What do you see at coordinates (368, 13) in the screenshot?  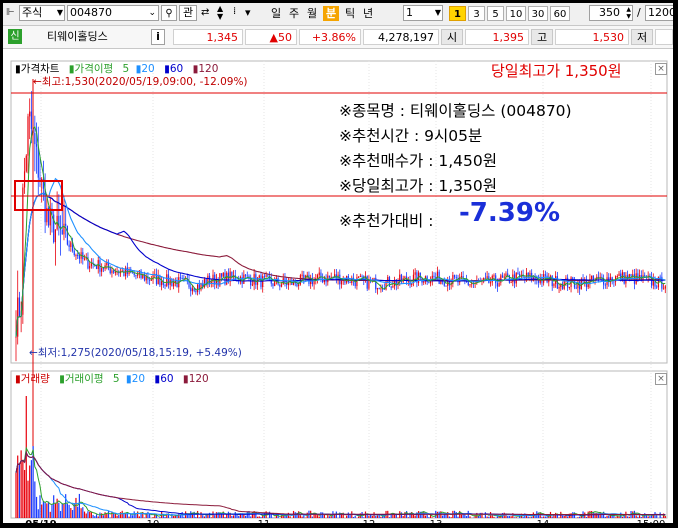 I see `period-year: 년` at bounding box center [368, 13].